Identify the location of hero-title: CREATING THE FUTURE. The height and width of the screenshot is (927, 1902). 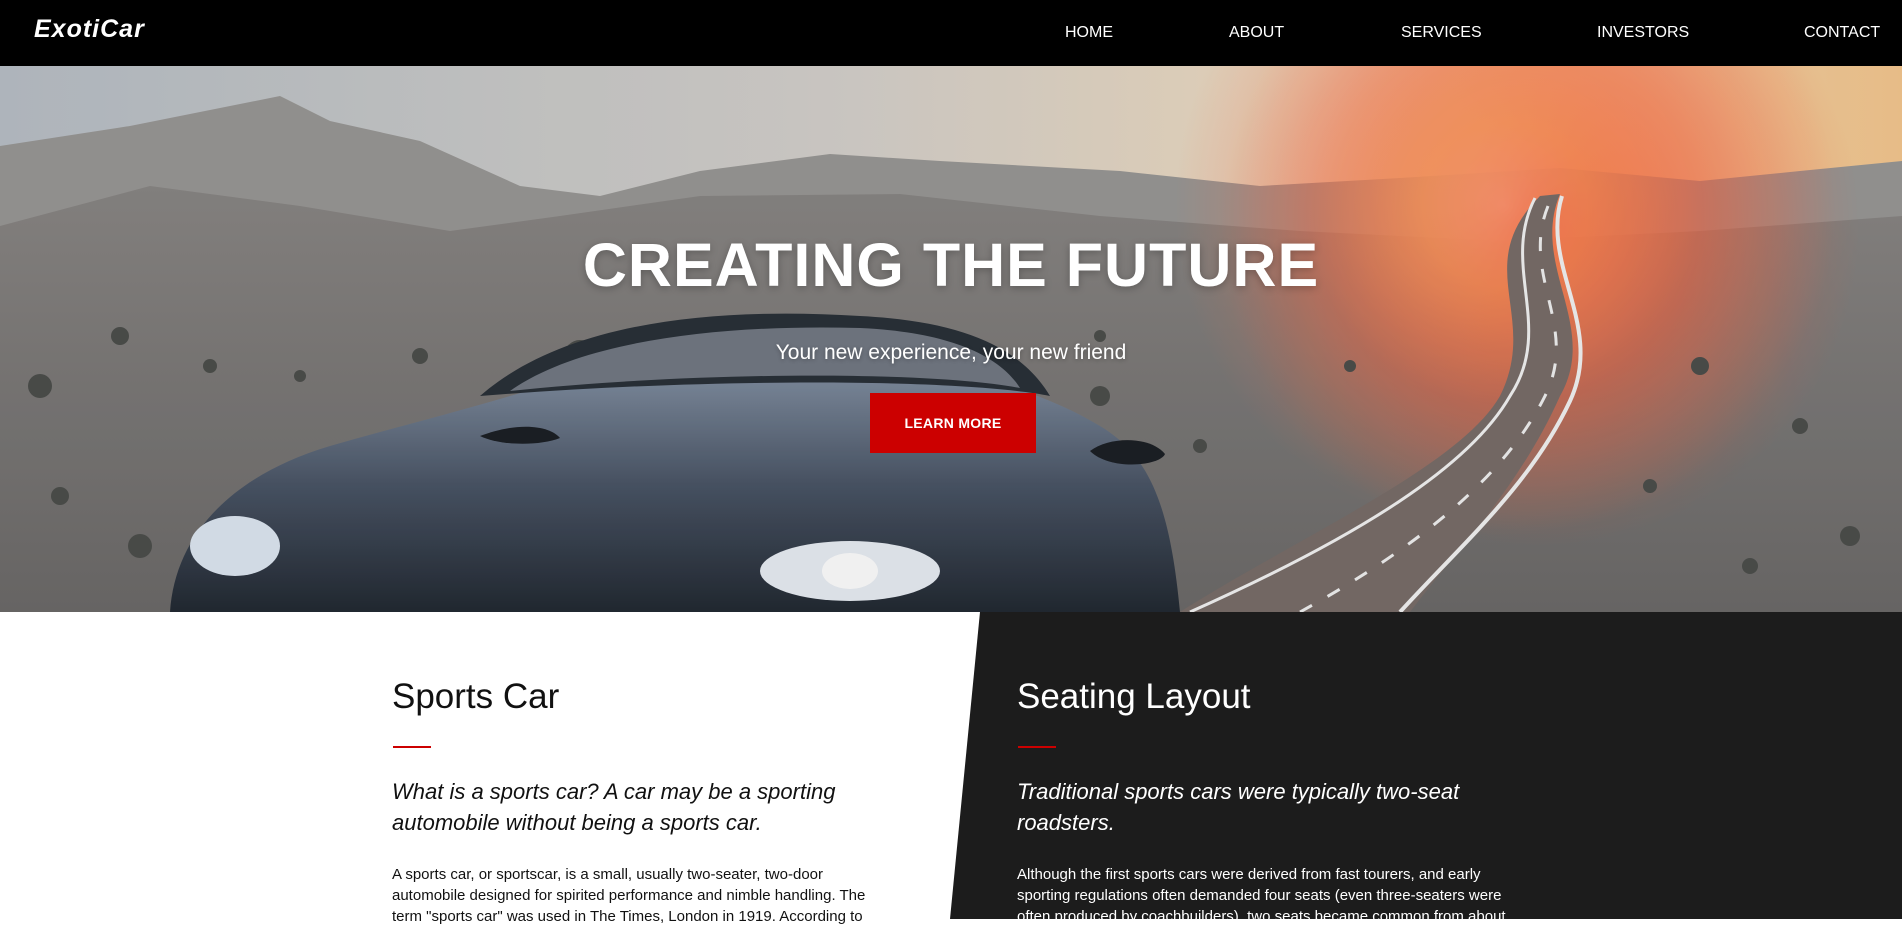
(951, 265).